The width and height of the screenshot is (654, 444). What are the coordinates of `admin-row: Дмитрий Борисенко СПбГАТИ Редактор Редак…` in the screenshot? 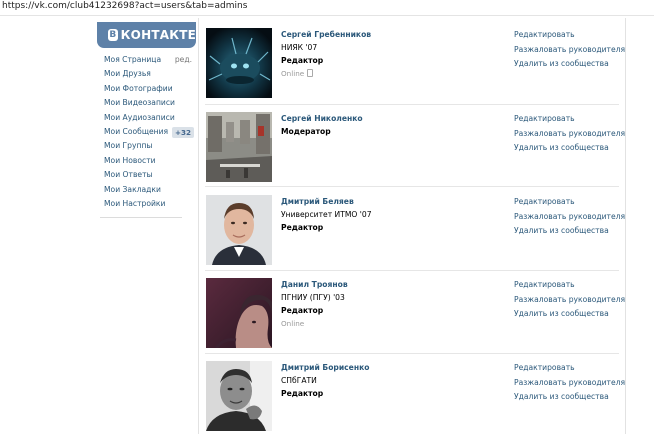 It's located at (412, 402).